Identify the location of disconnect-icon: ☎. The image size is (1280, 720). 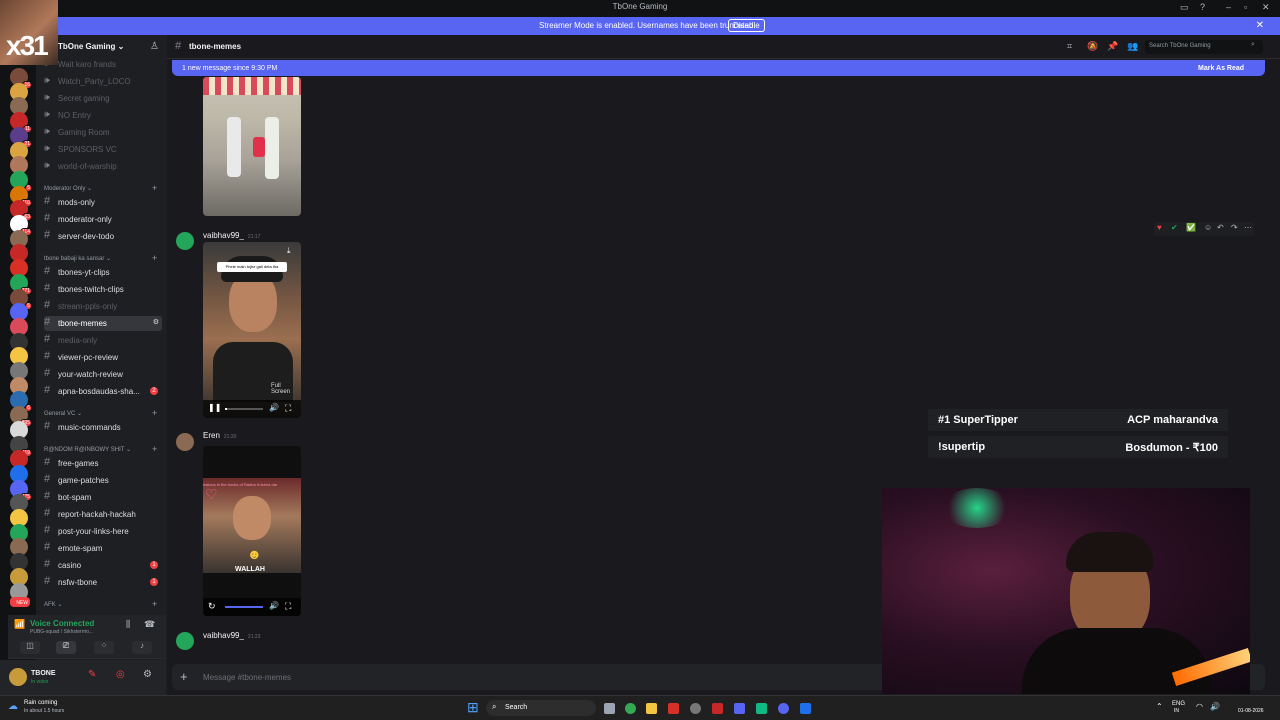
(149, 624).